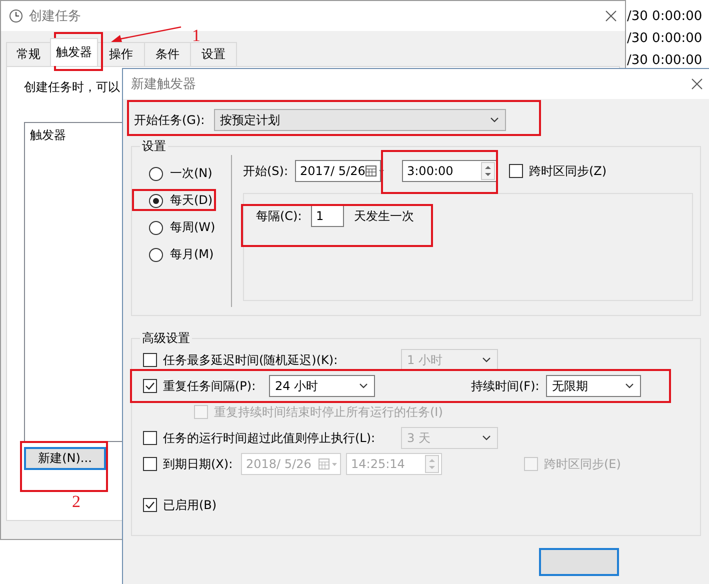 Image resolution: width=709 pixels, height=584 pixels. Describe the element at coordinates (266, 171) in the screenshot. I see `field-label: 开始(S):` at that location.